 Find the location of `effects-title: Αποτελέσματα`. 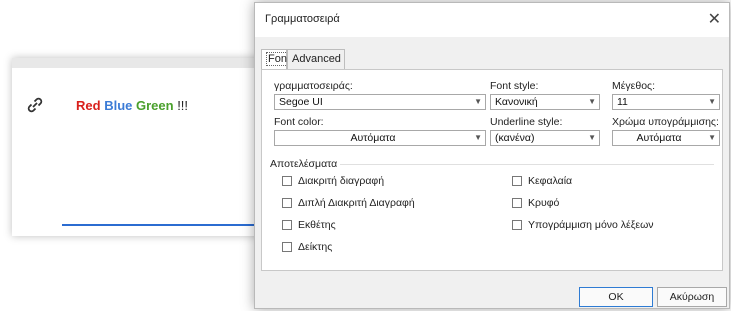

effects-title: Αποτελέσματα is located at coordinates (304, 164).